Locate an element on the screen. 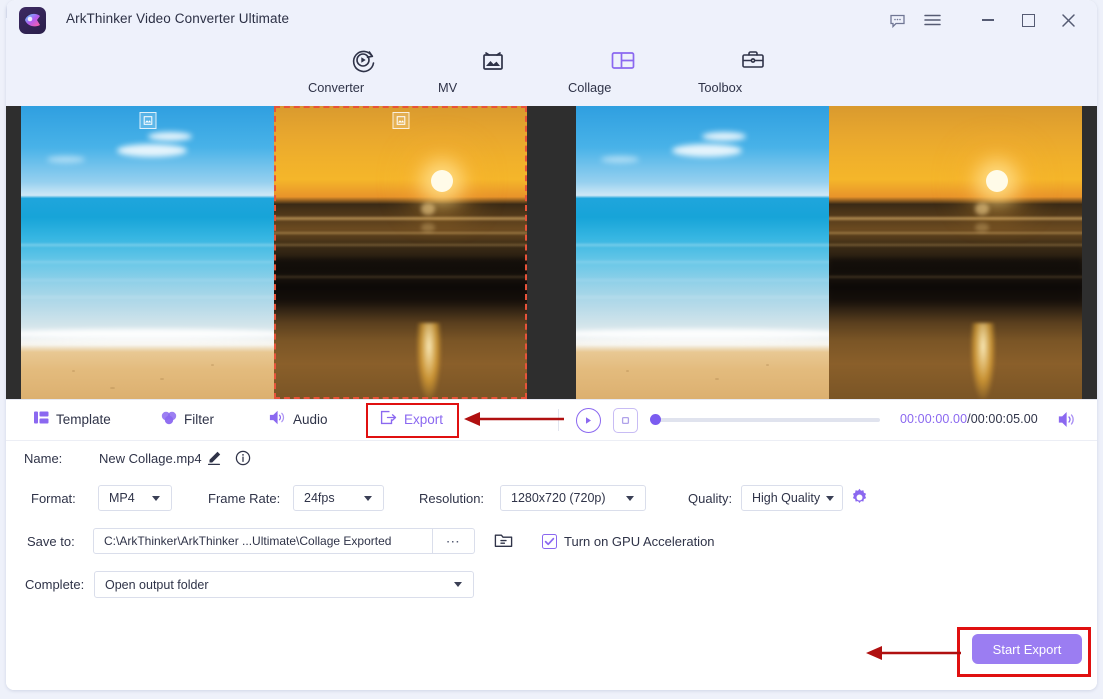  resolution-value: 1280x720 (720p) is located at coordinates (558, 498).